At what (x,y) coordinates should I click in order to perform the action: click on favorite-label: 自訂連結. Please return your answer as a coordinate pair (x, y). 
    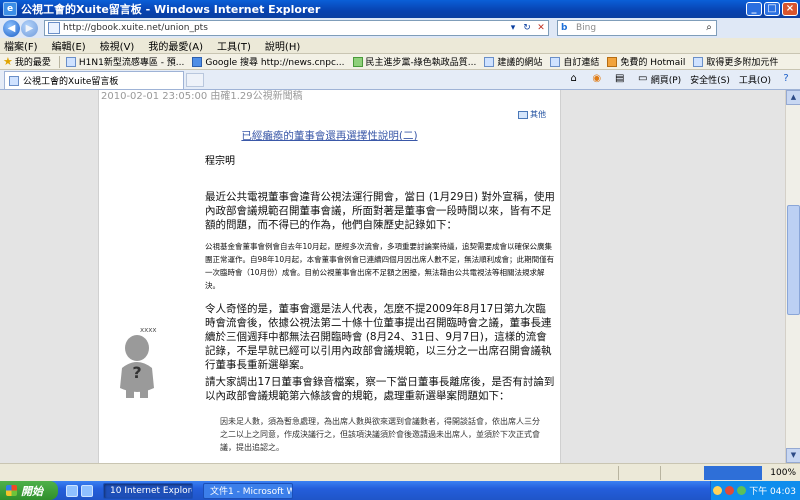
    Looking at the image, I should click on (581, 63).